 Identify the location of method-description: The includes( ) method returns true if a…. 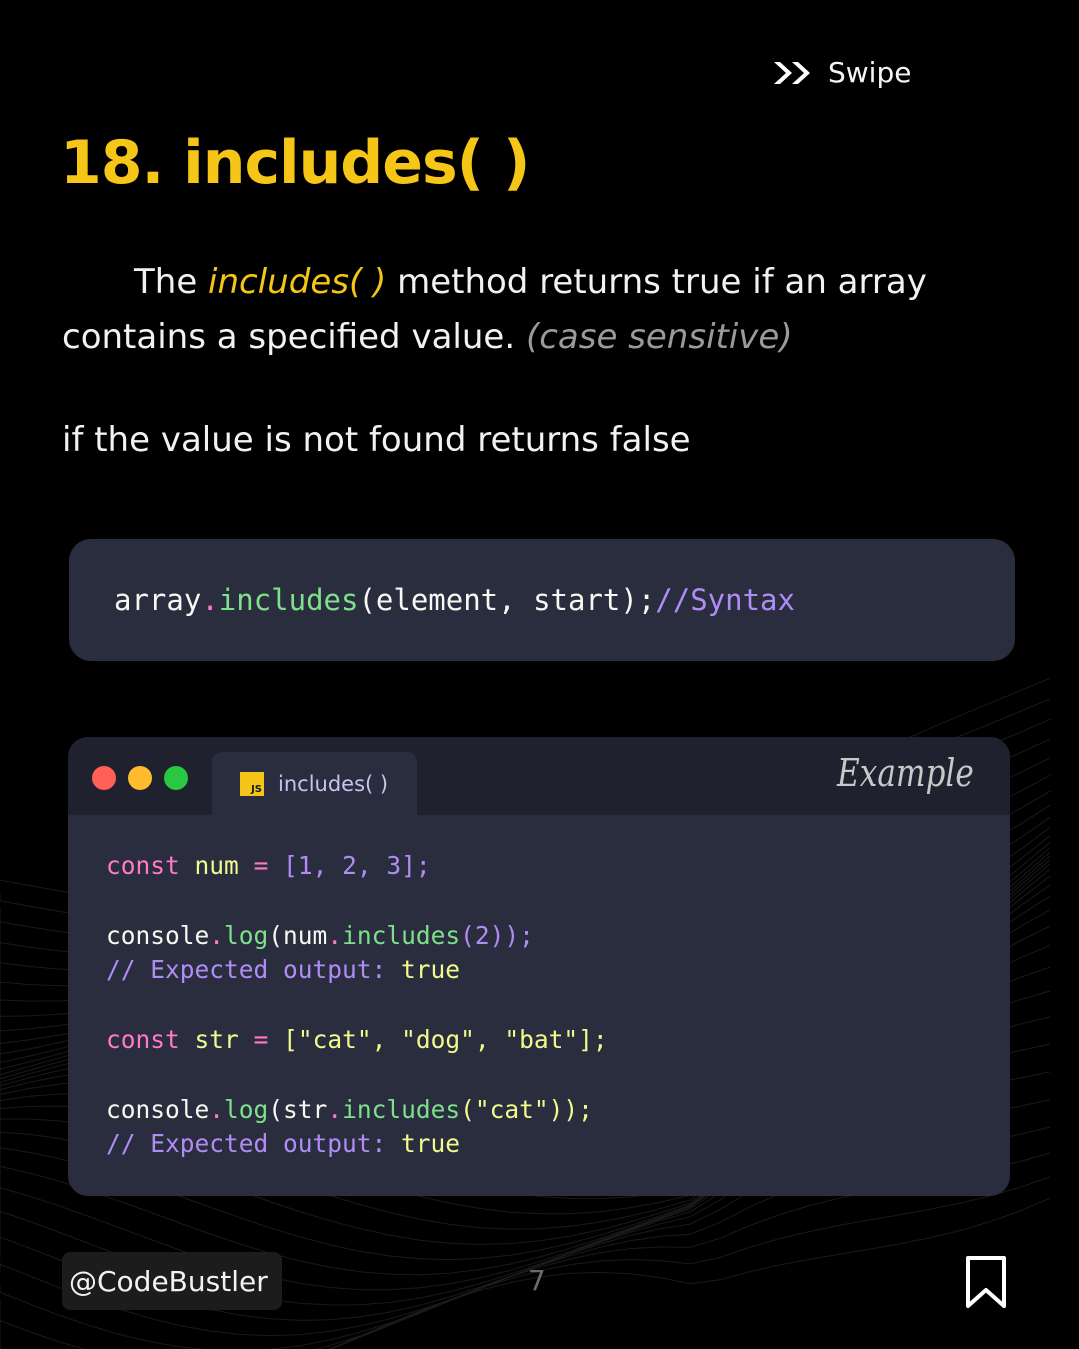
(542, 310).